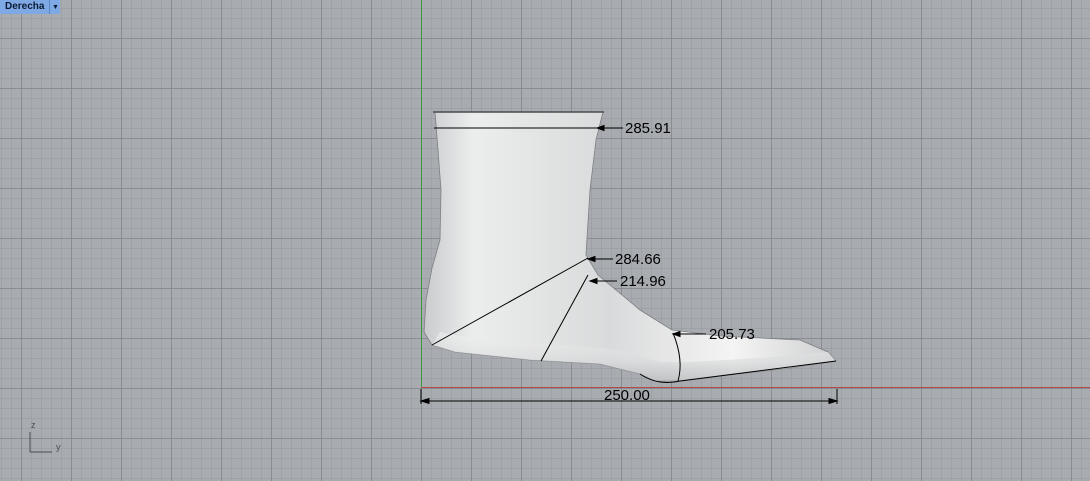 This screenshot has height=481, width=1090. What do you see at coordinates (732, 334) in the screenshot?
I see `dimension-label-ball: 205.73` at bounding box center [732, 334].